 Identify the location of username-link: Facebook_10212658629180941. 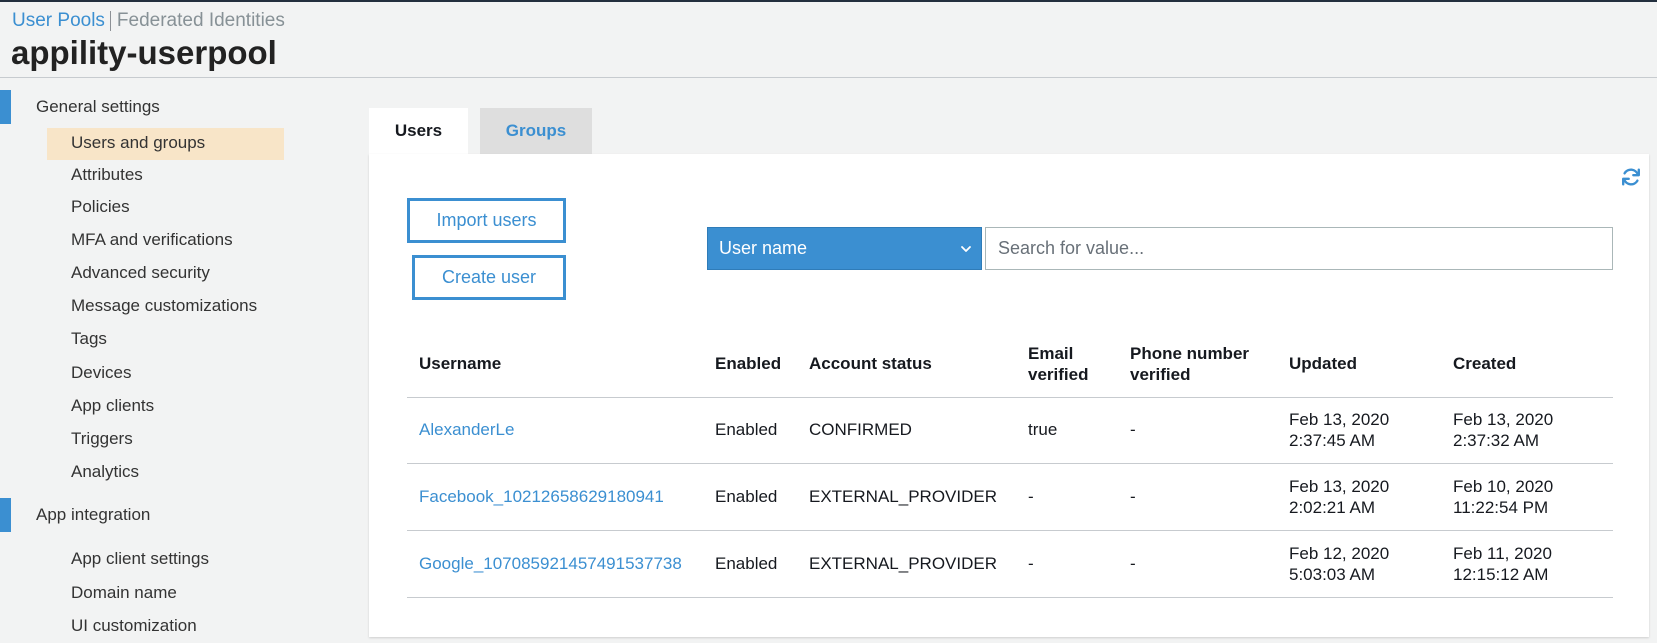
(541, 496).